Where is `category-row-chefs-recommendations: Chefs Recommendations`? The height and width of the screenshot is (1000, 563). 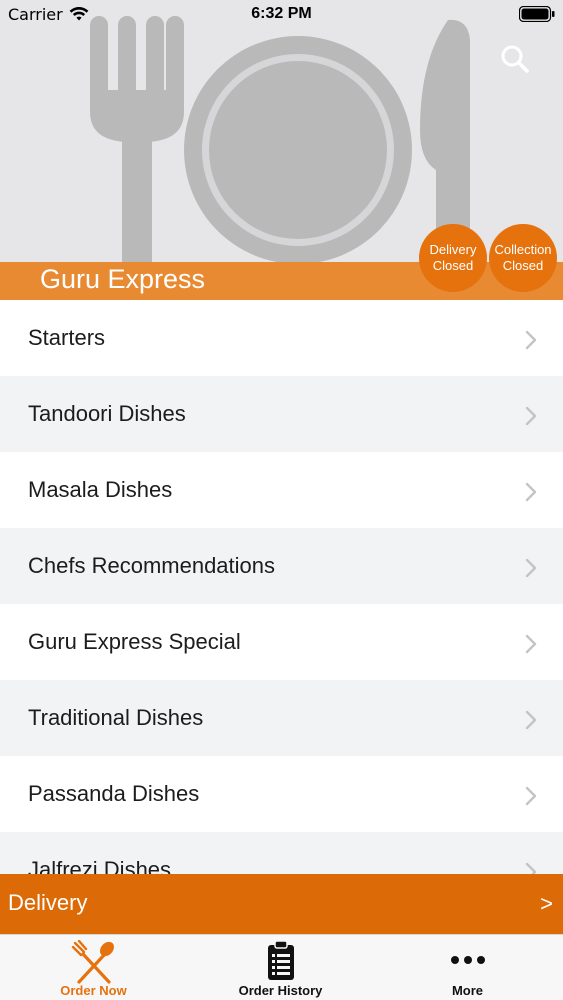 category-row-chefs-recommendations: Chefs Recommendations is located at coordinates (281, 566).